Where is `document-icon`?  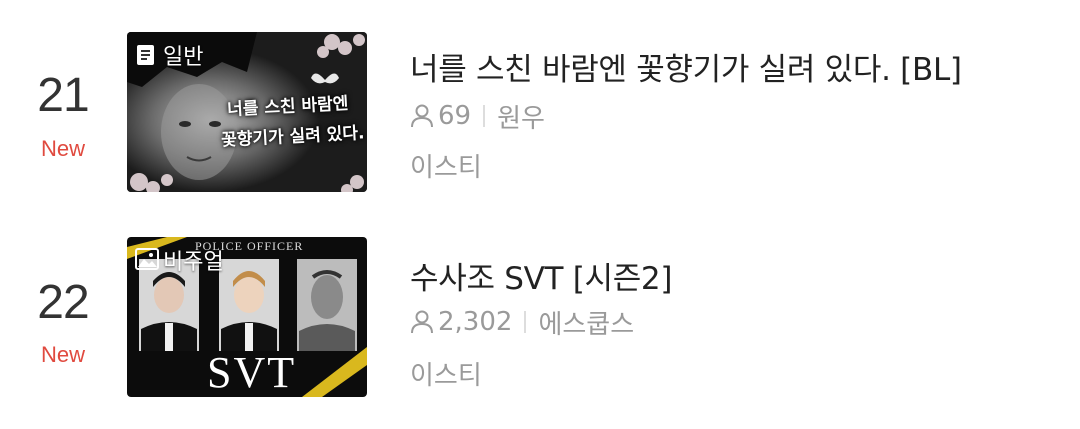
document-icon is located at coordinates (146, 55).